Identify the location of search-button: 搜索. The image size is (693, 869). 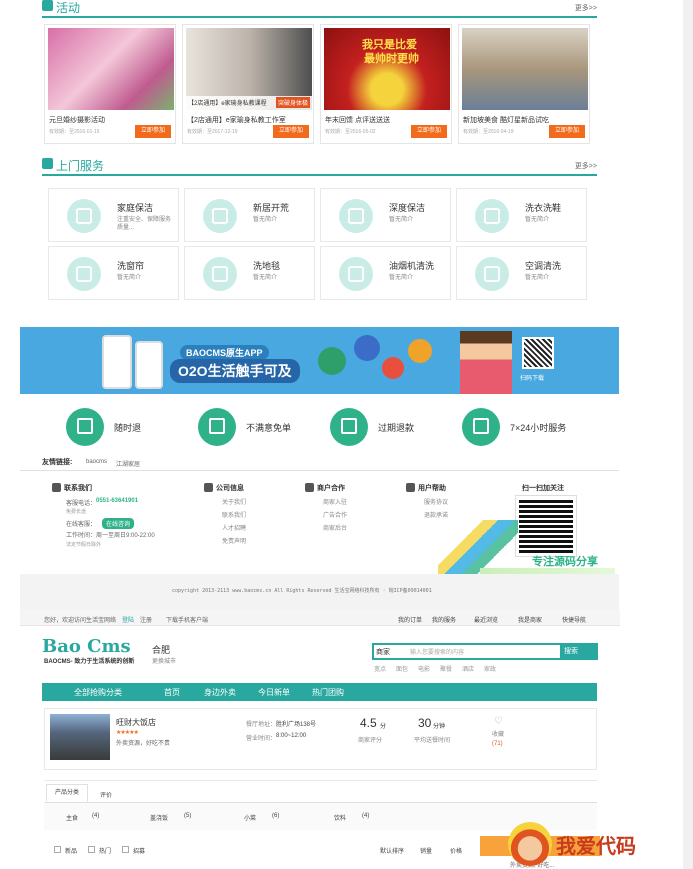
(579, 651).